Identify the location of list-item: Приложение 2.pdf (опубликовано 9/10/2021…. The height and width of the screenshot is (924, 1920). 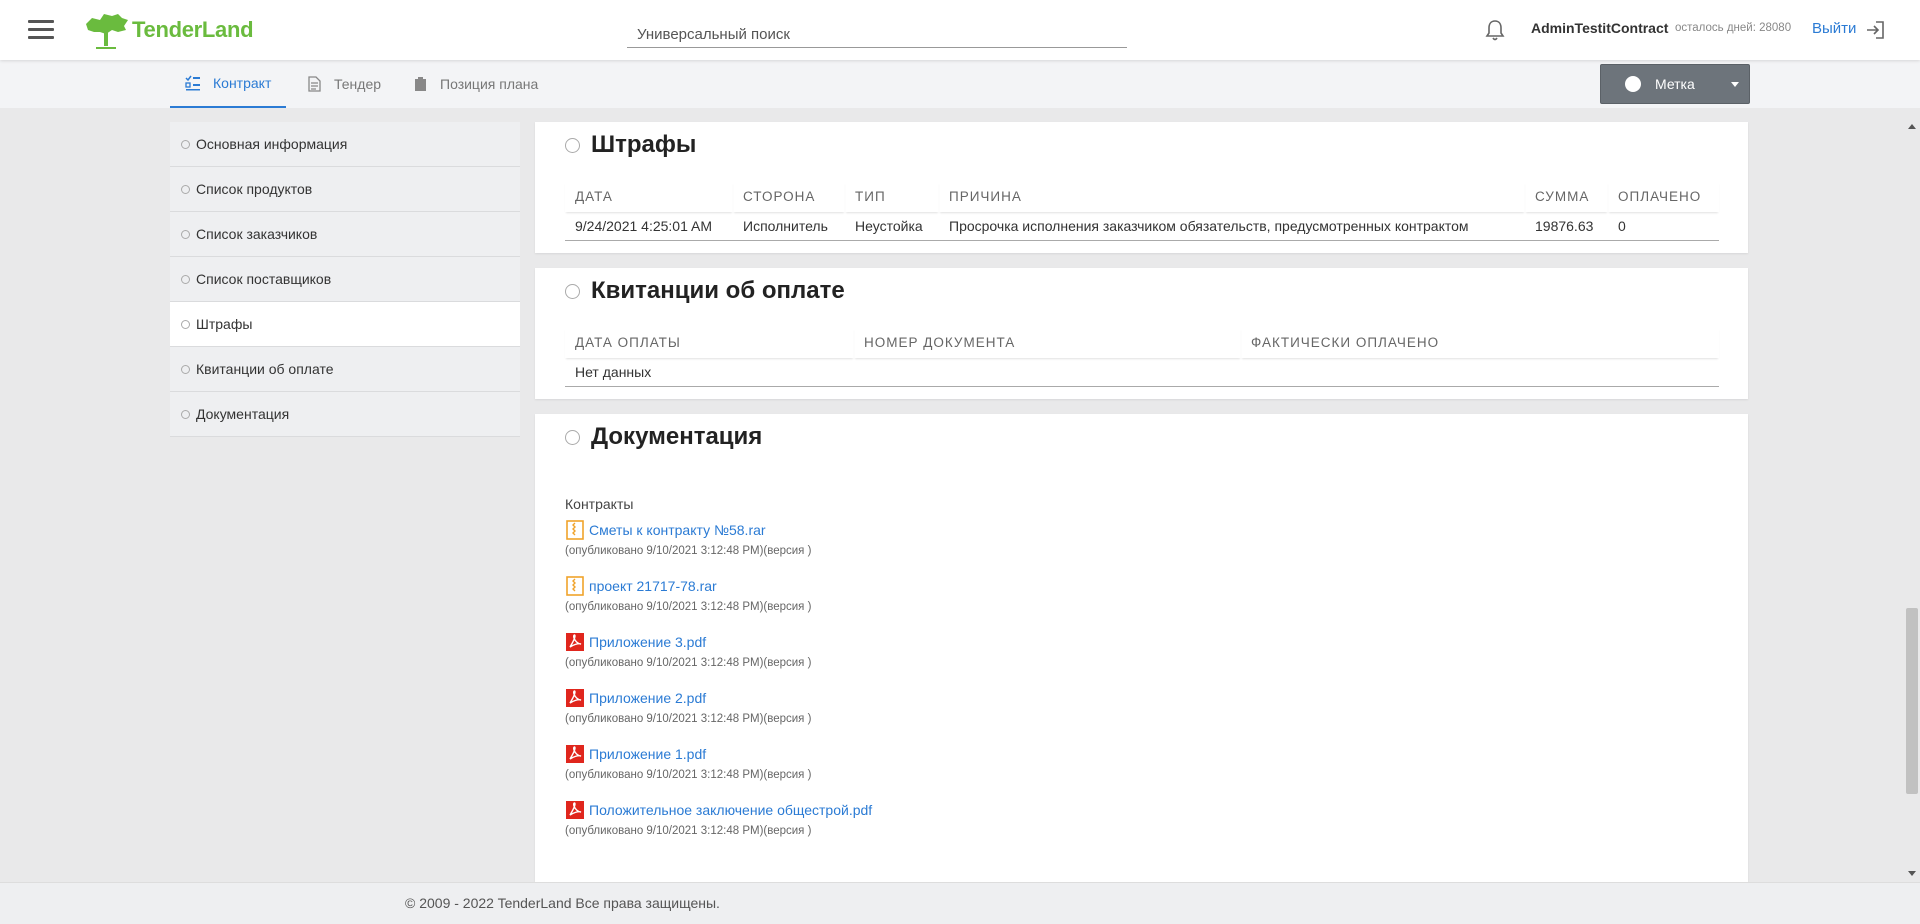
(718, 706).